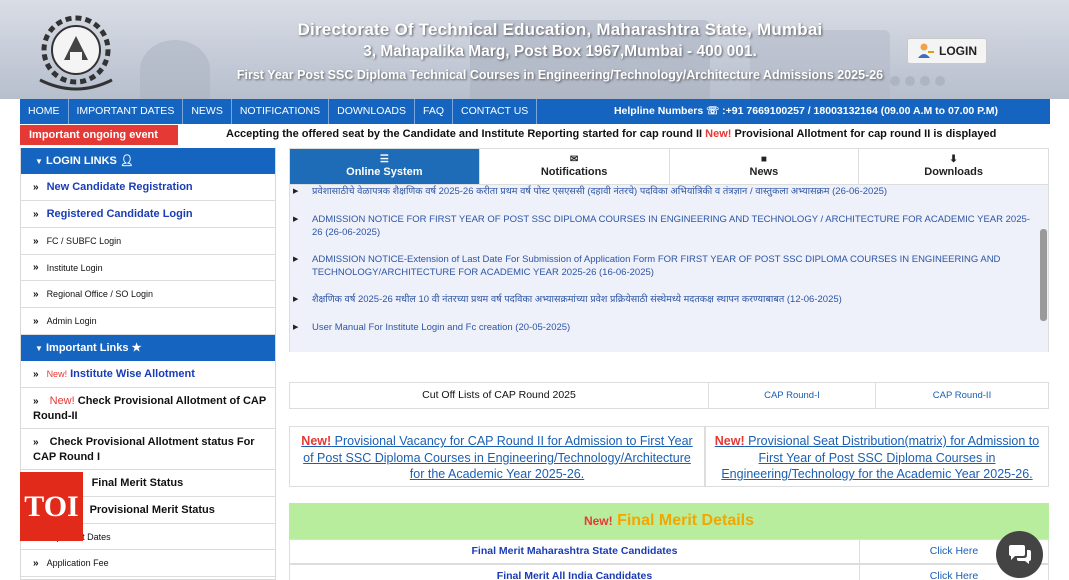  I want to click on star-icon: ★, so click(136, 348).